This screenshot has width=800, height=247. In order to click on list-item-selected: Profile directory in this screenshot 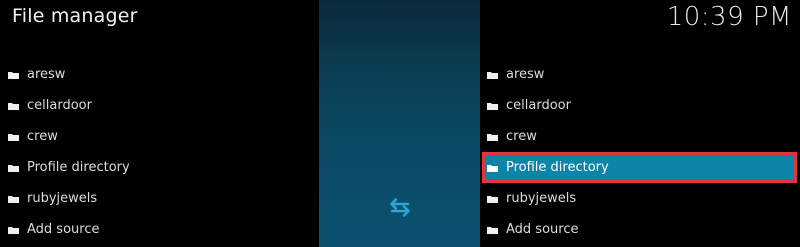, I will do `click(639, 167)`.